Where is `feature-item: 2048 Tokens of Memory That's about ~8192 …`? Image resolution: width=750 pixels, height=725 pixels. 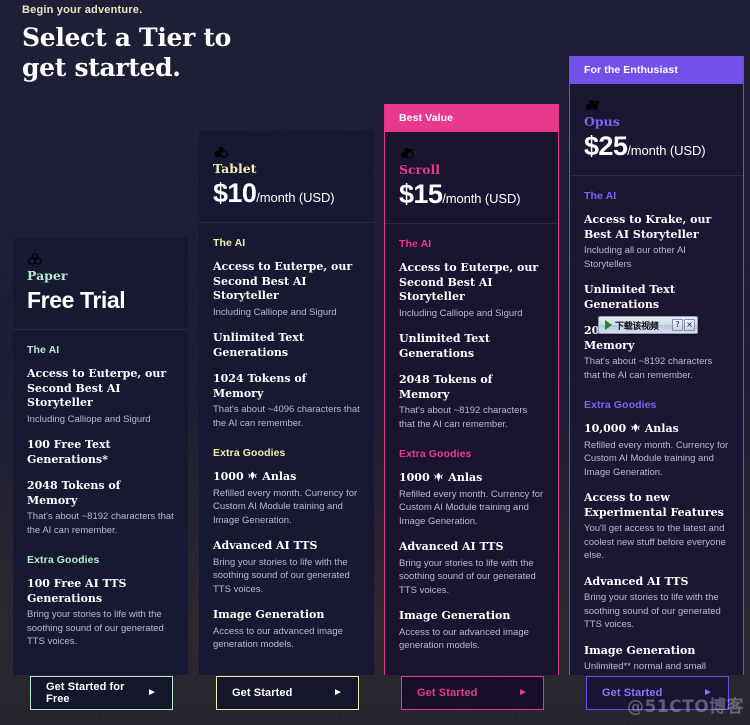
feature-item: 2048 Tokens of Memory That's about ~8192 … is located at coordinates (471, 402).